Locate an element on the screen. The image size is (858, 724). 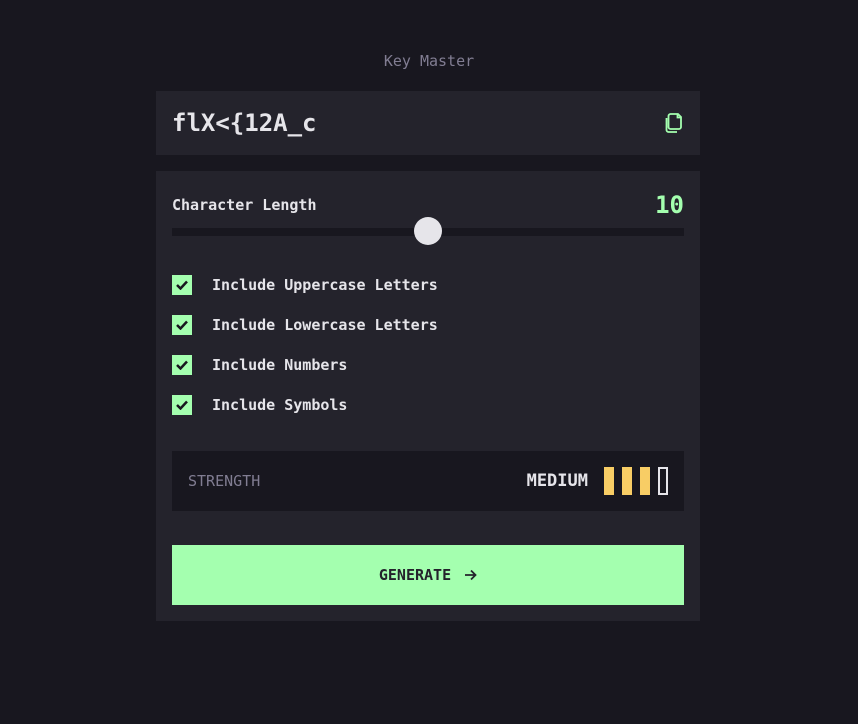
length-row: Character Length 10 is located at coordinates (428, 205).